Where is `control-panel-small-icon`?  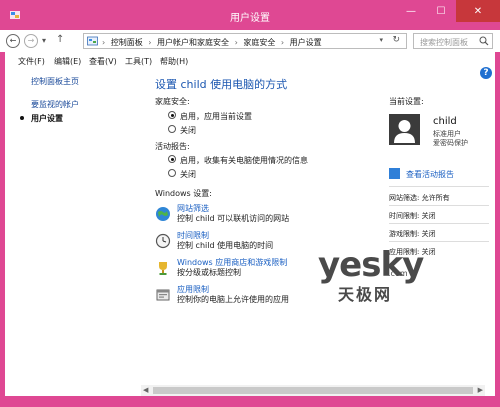 control-panel-small-icon is located at coordinates (92, 41).